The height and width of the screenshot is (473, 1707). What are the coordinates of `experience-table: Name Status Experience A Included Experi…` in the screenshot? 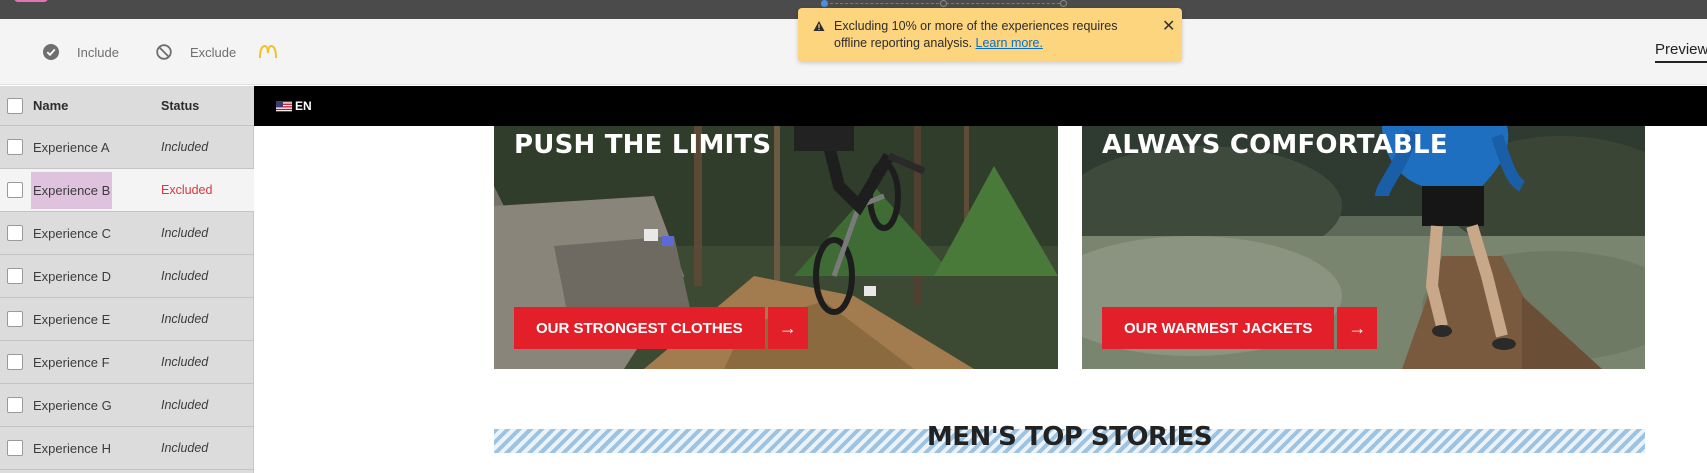 It's located at (127, 279).